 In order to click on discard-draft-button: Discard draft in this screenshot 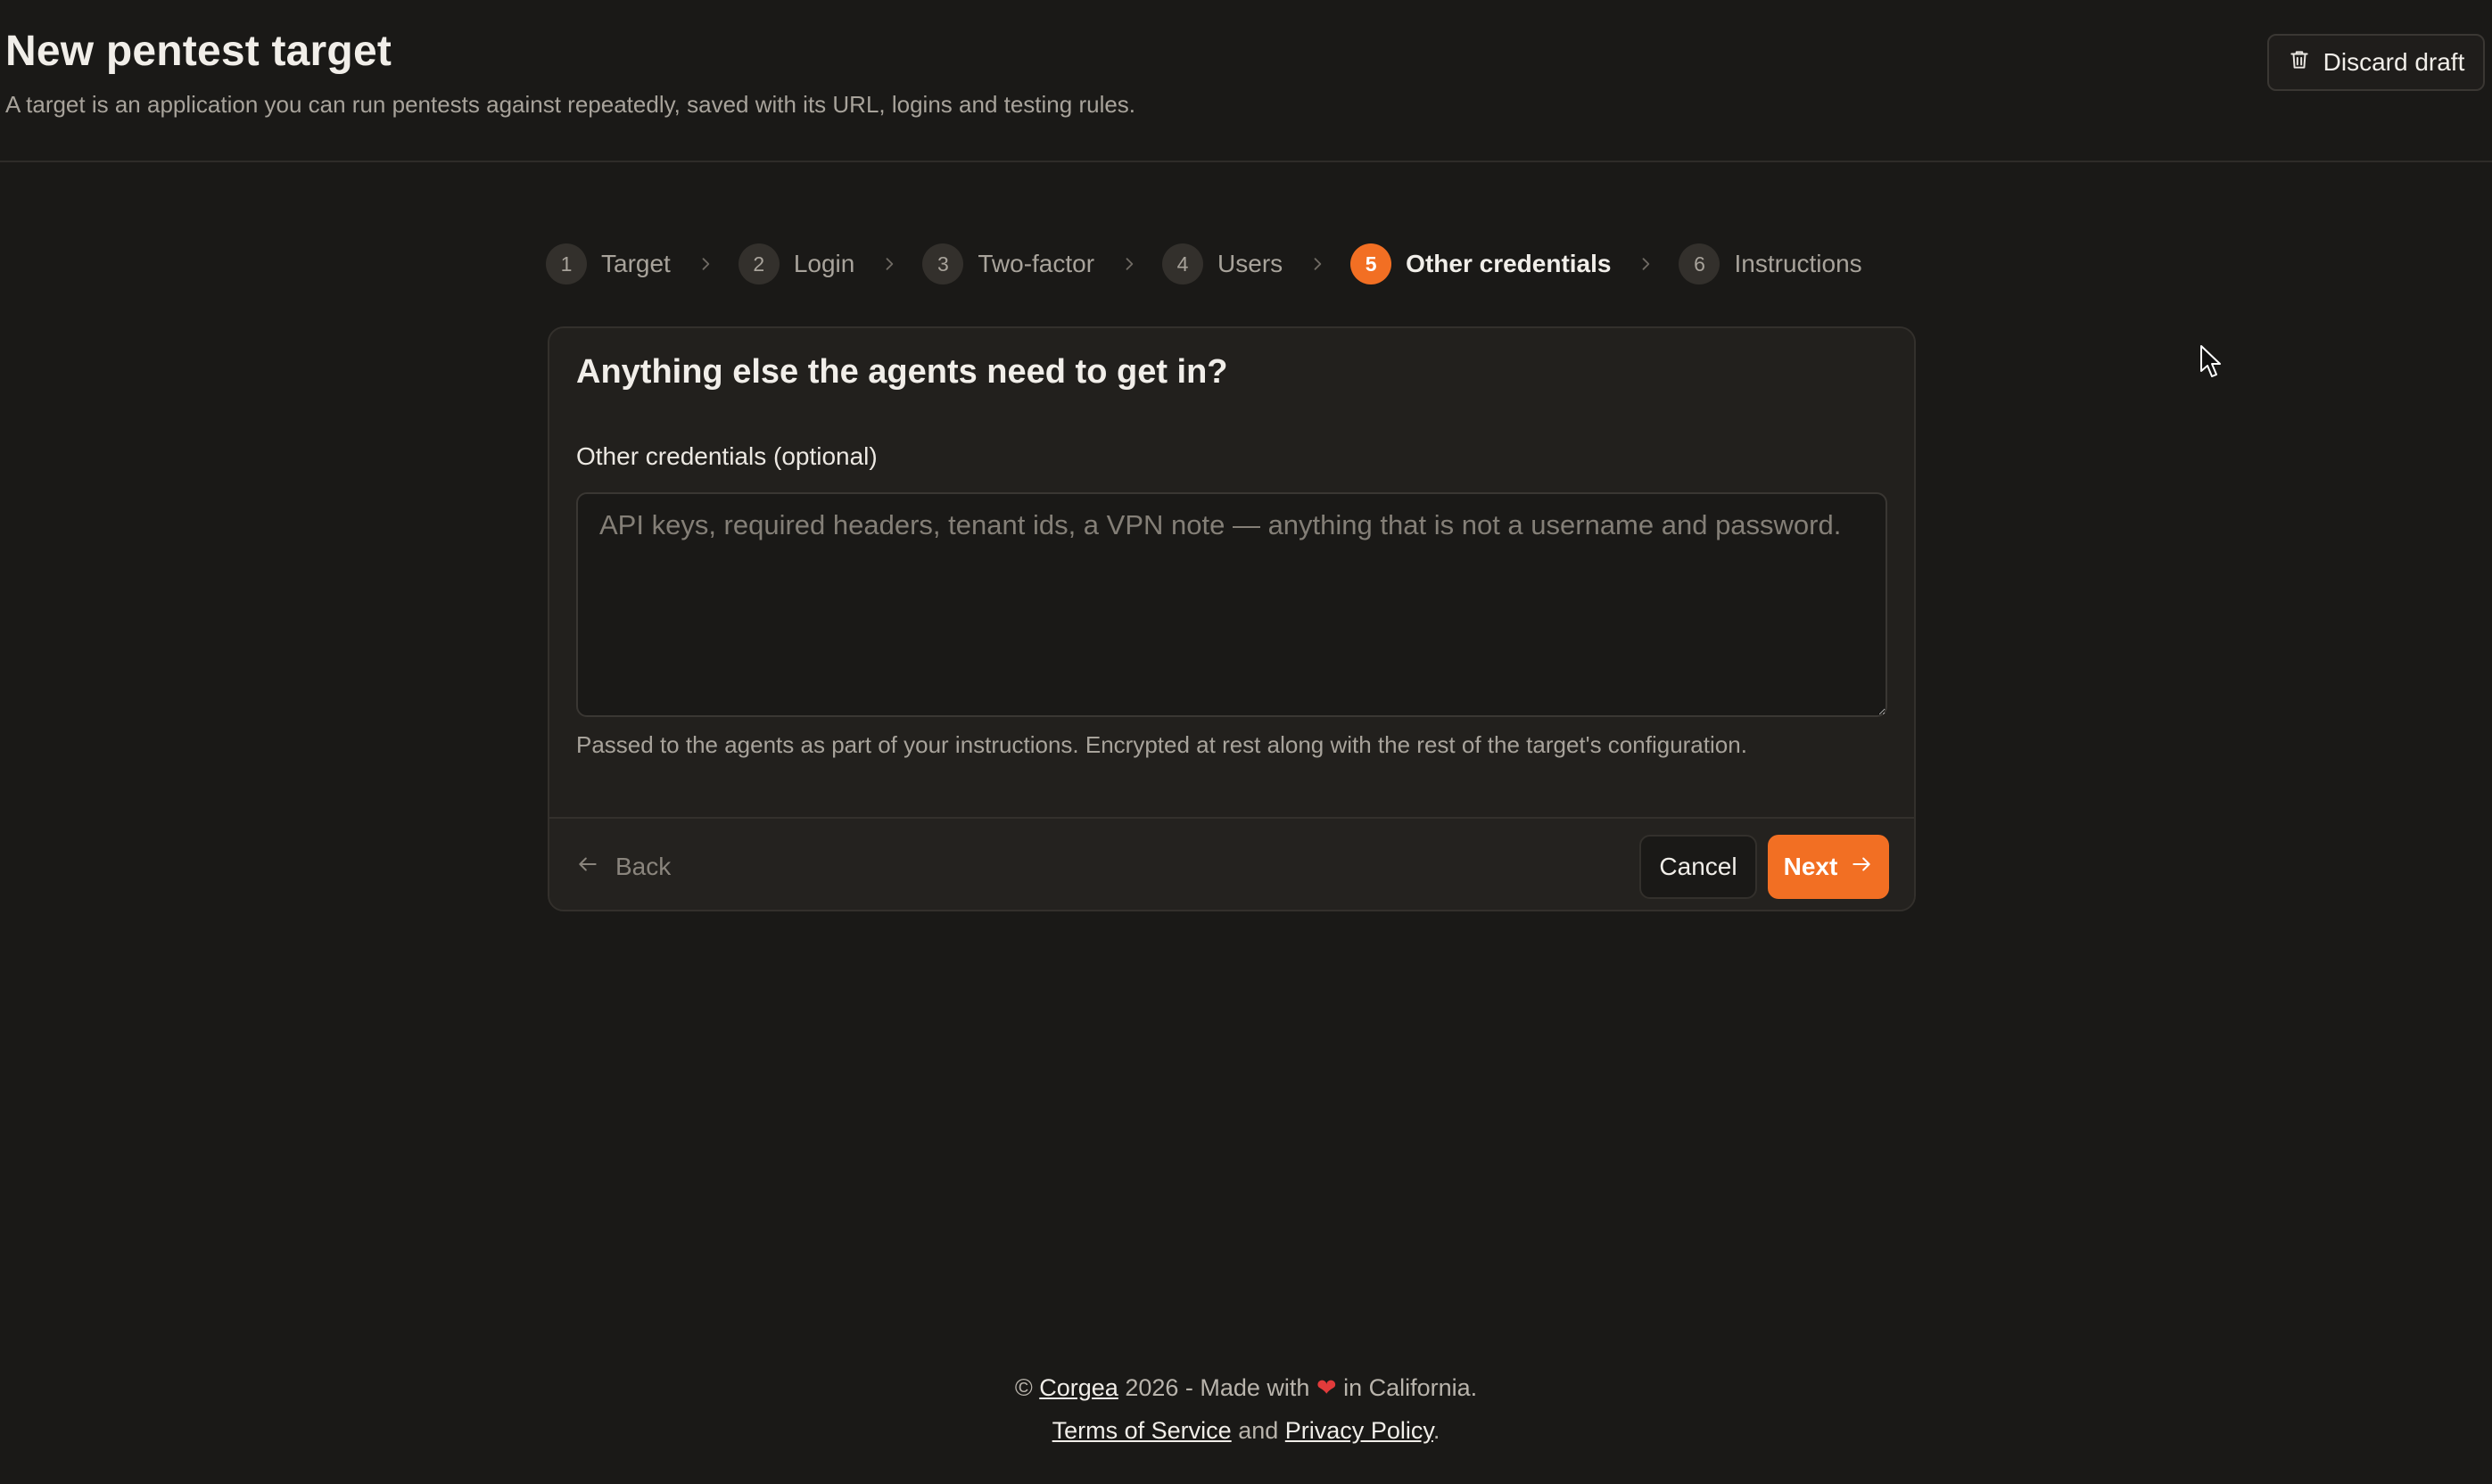, I will do `click(2376, 63)`.